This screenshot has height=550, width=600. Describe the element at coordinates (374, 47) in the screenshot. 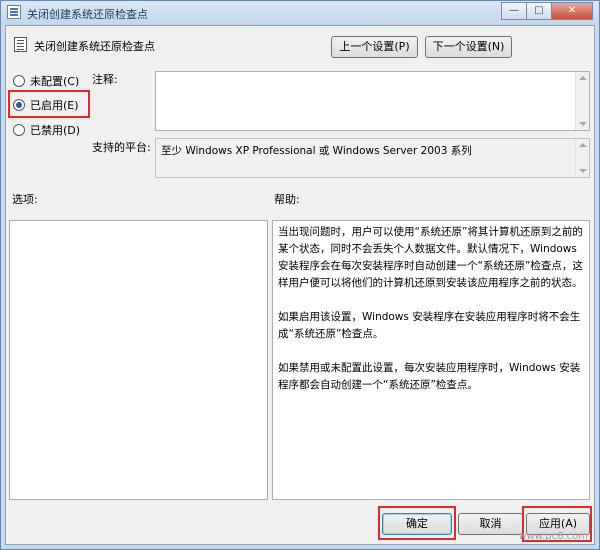

I see `previous-setting-button: 上一个设置(P)` at that location.